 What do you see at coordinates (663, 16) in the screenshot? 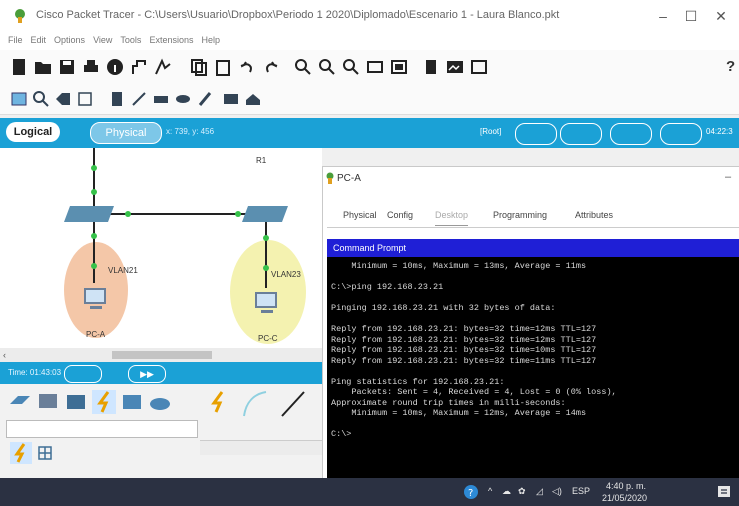
I see `minimize-button: –` at bounding box center [663, 16].